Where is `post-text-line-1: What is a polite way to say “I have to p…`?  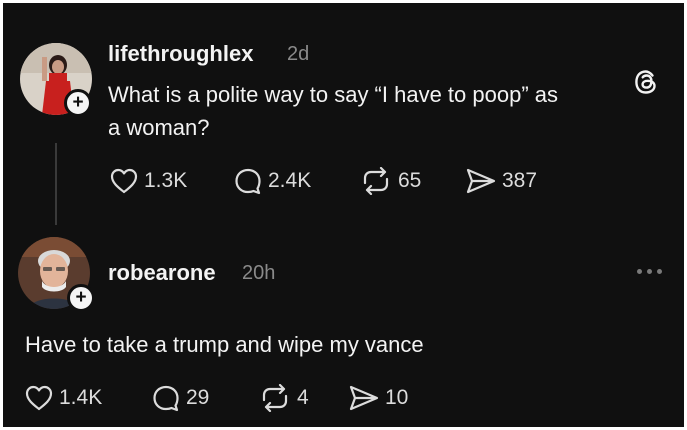 post-text-line-1: What is a polite way to say “I have to p… is located at coordinates (333, 94).